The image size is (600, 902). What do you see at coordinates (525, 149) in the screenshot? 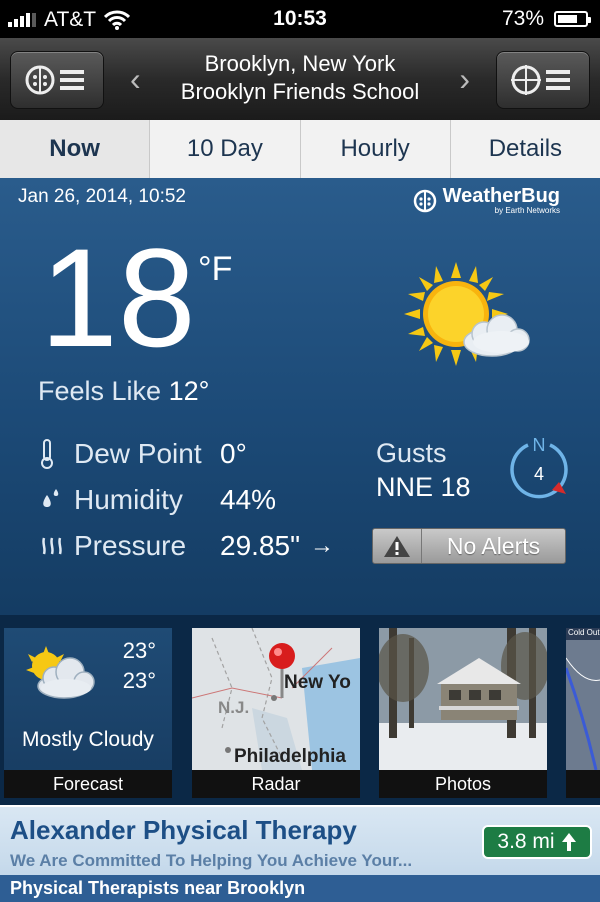
I see `tab-details: Details` at bounding box center [525, 149].